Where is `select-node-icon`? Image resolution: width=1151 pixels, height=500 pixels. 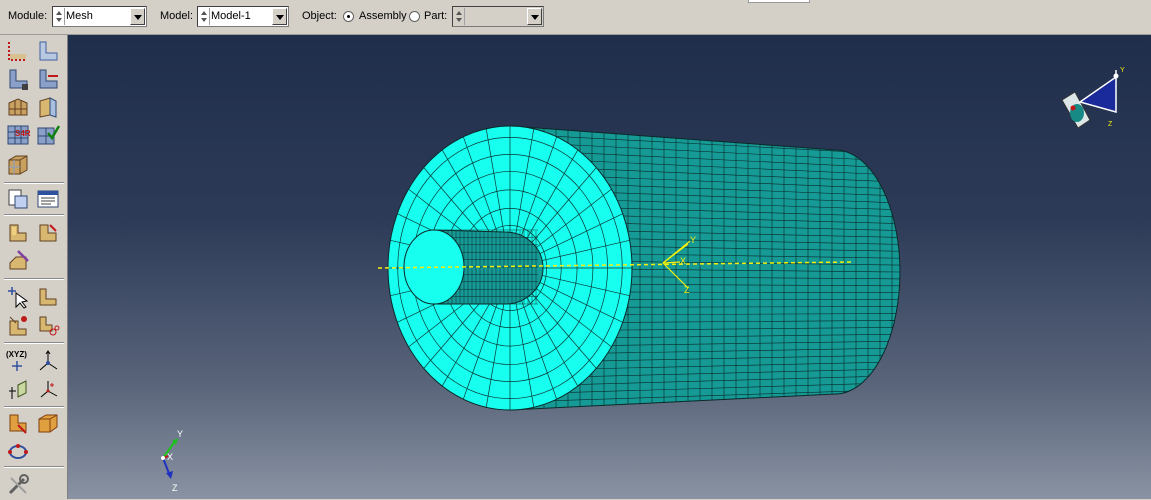 select-node-icon is located at coordinates (18, 297).